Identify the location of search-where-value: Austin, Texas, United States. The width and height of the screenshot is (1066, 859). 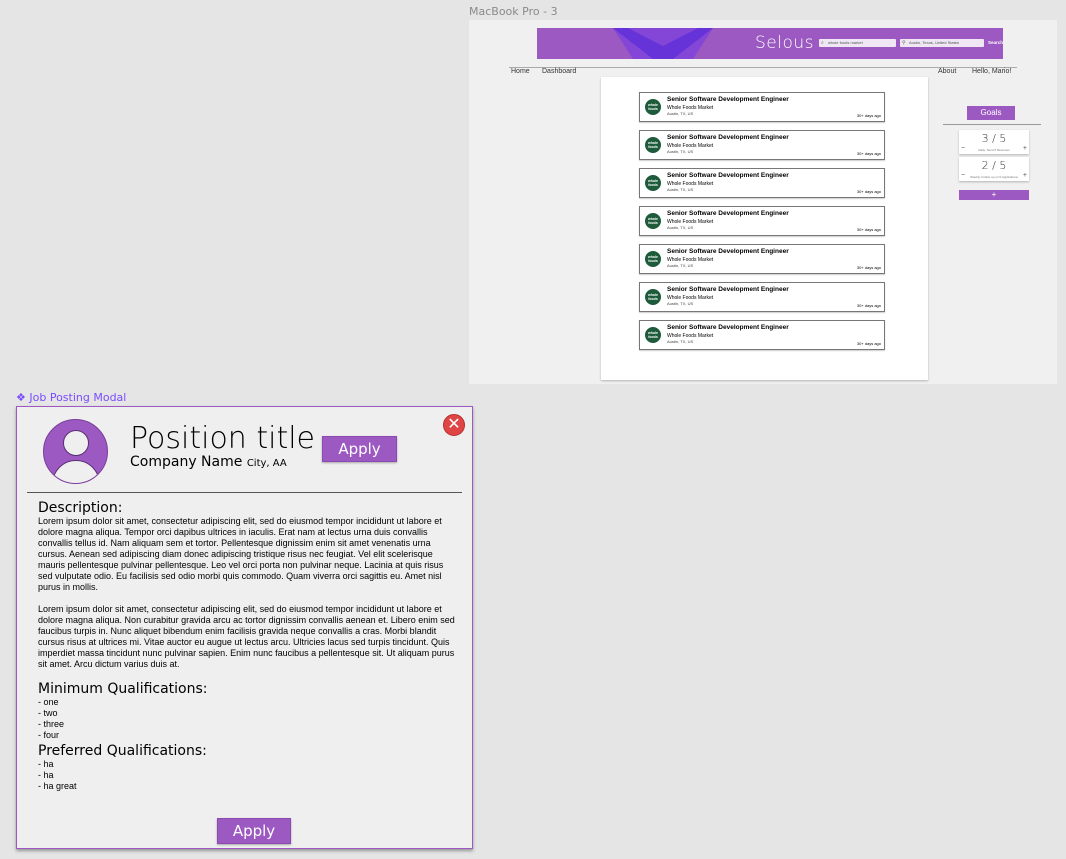
(934, 42).